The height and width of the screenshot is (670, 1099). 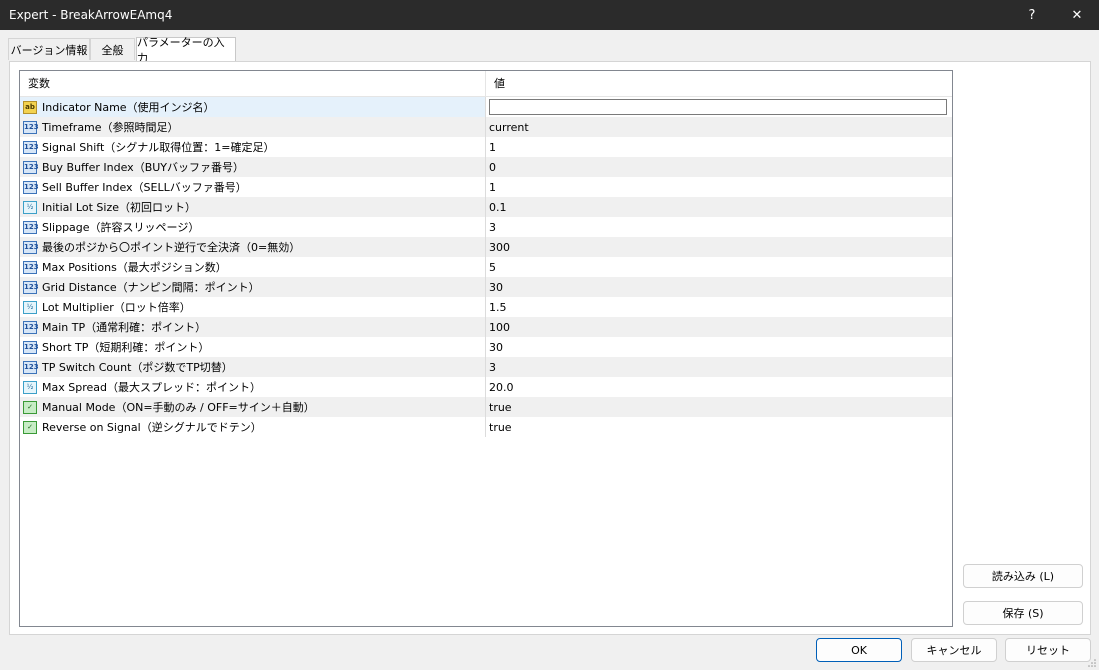 What do you see at coordinates (253, 327) in the screenshot?
I see `parameter-name-cell: 123 Main TP（通常利確：ポイント）` at bounding box center [253, 327].